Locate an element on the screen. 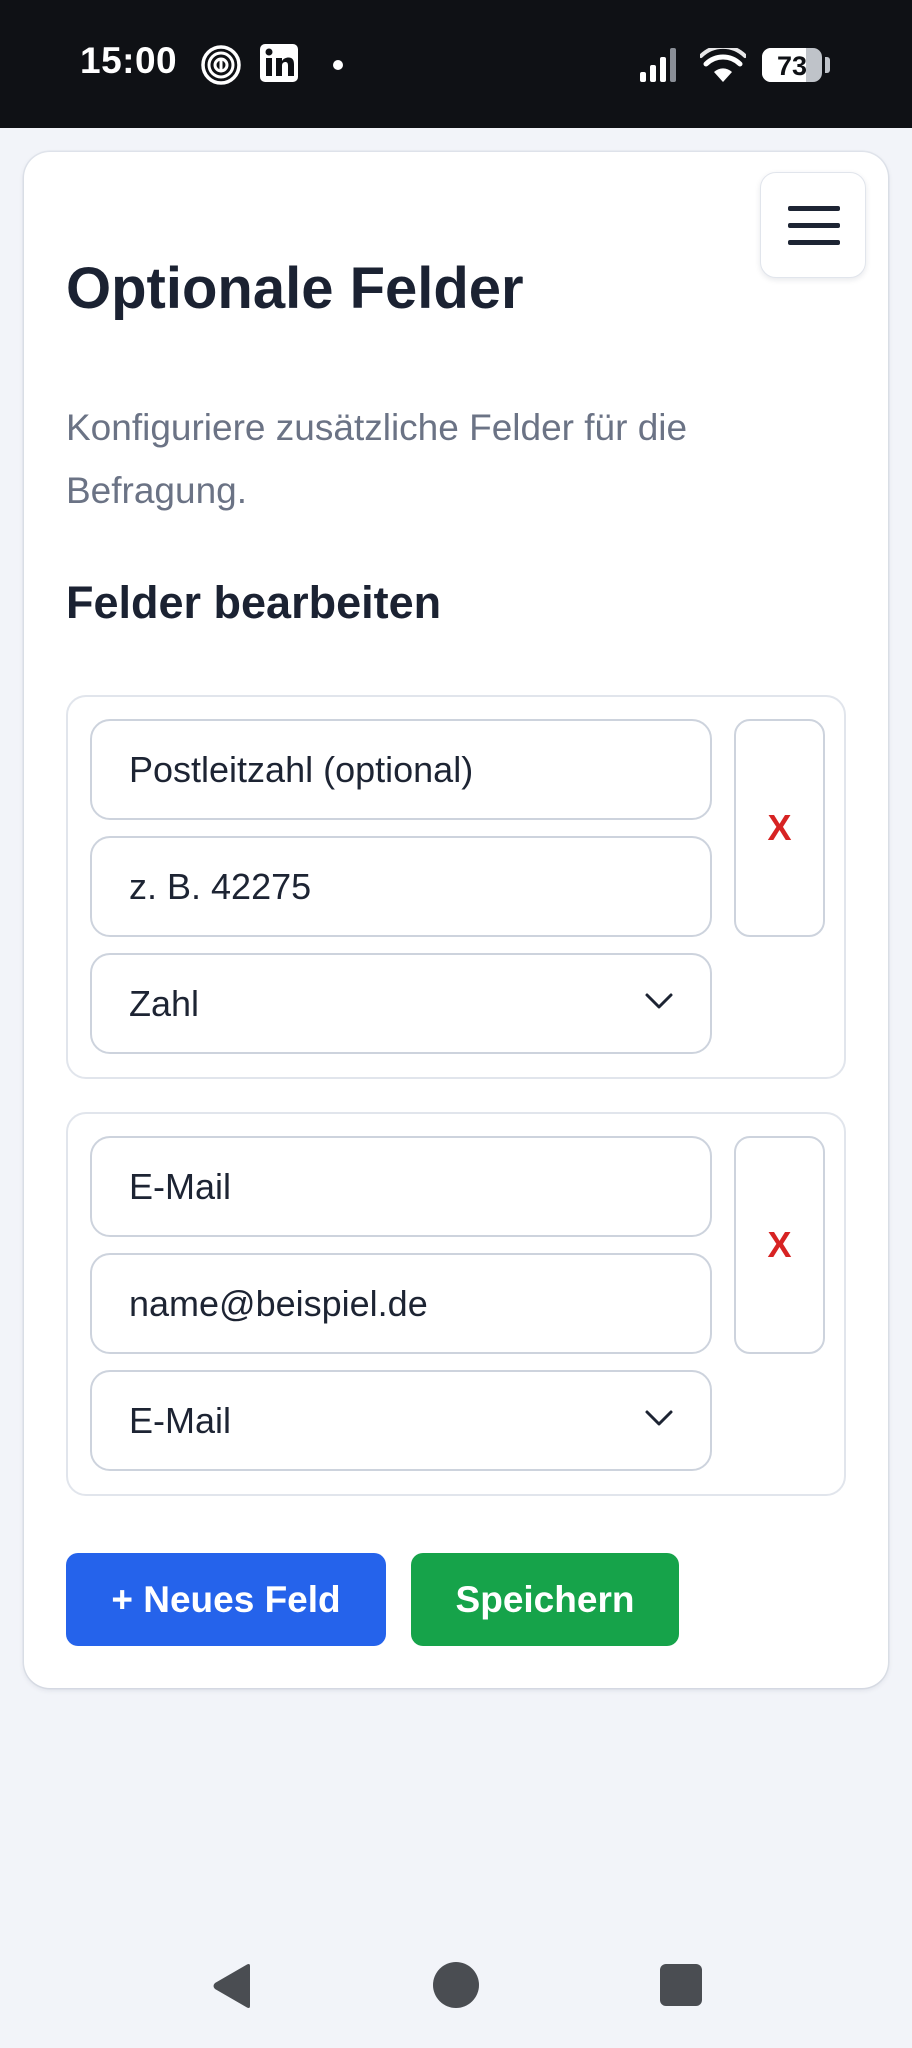  fingerprint-app-icon is located at coordinates (221, 65).